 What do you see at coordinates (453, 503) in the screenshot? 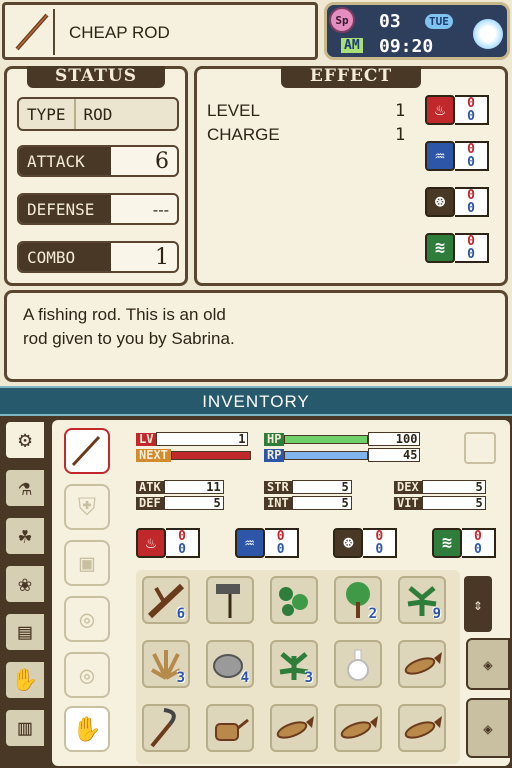
I see `vit-value: 5` at bounding box center [453, 503].